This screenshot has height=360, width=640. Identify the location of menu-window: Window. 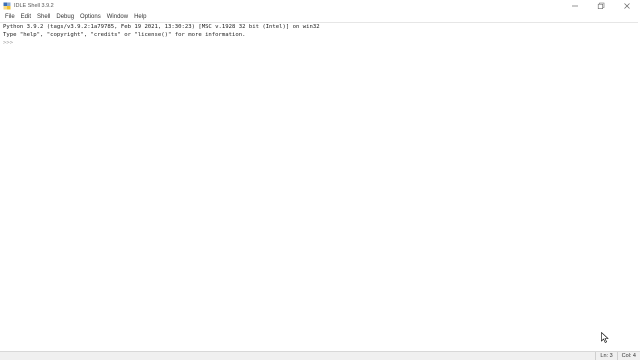
(117, 17).